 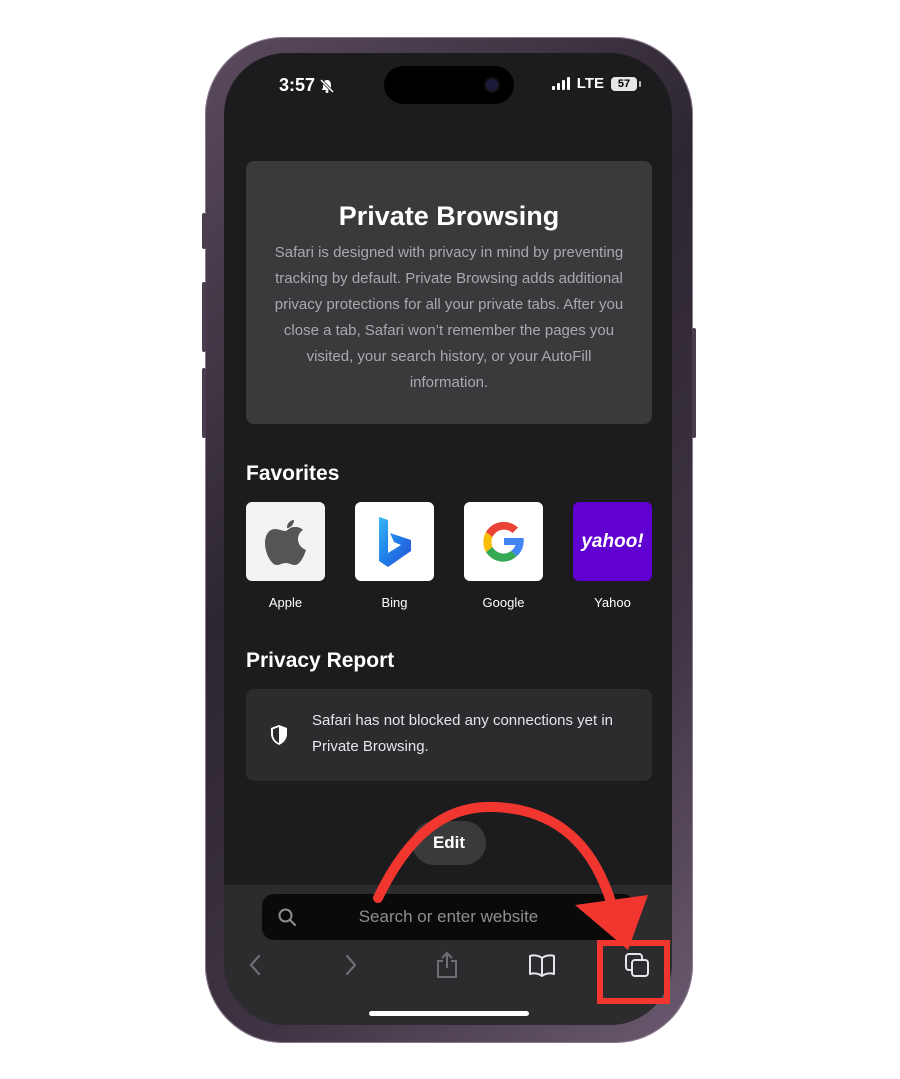 What do you see at coordinates (394, 602) in the screenshot?
I see `favorite-label: Bing` at bounding box center [394, 602].